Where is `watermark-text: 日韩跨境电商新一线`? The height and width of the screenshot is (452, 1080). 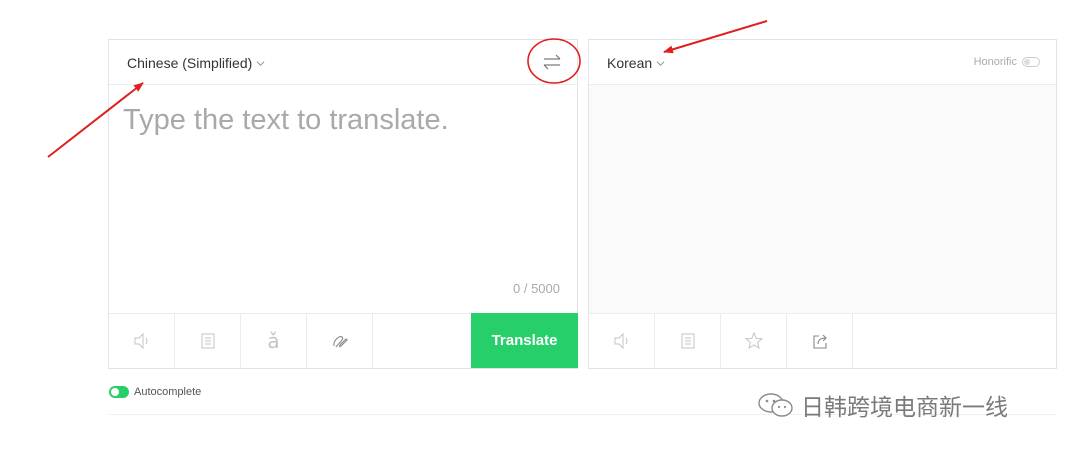 watermark-text: 日韩跨境电商新一线 is located at coordinates (904, 408).